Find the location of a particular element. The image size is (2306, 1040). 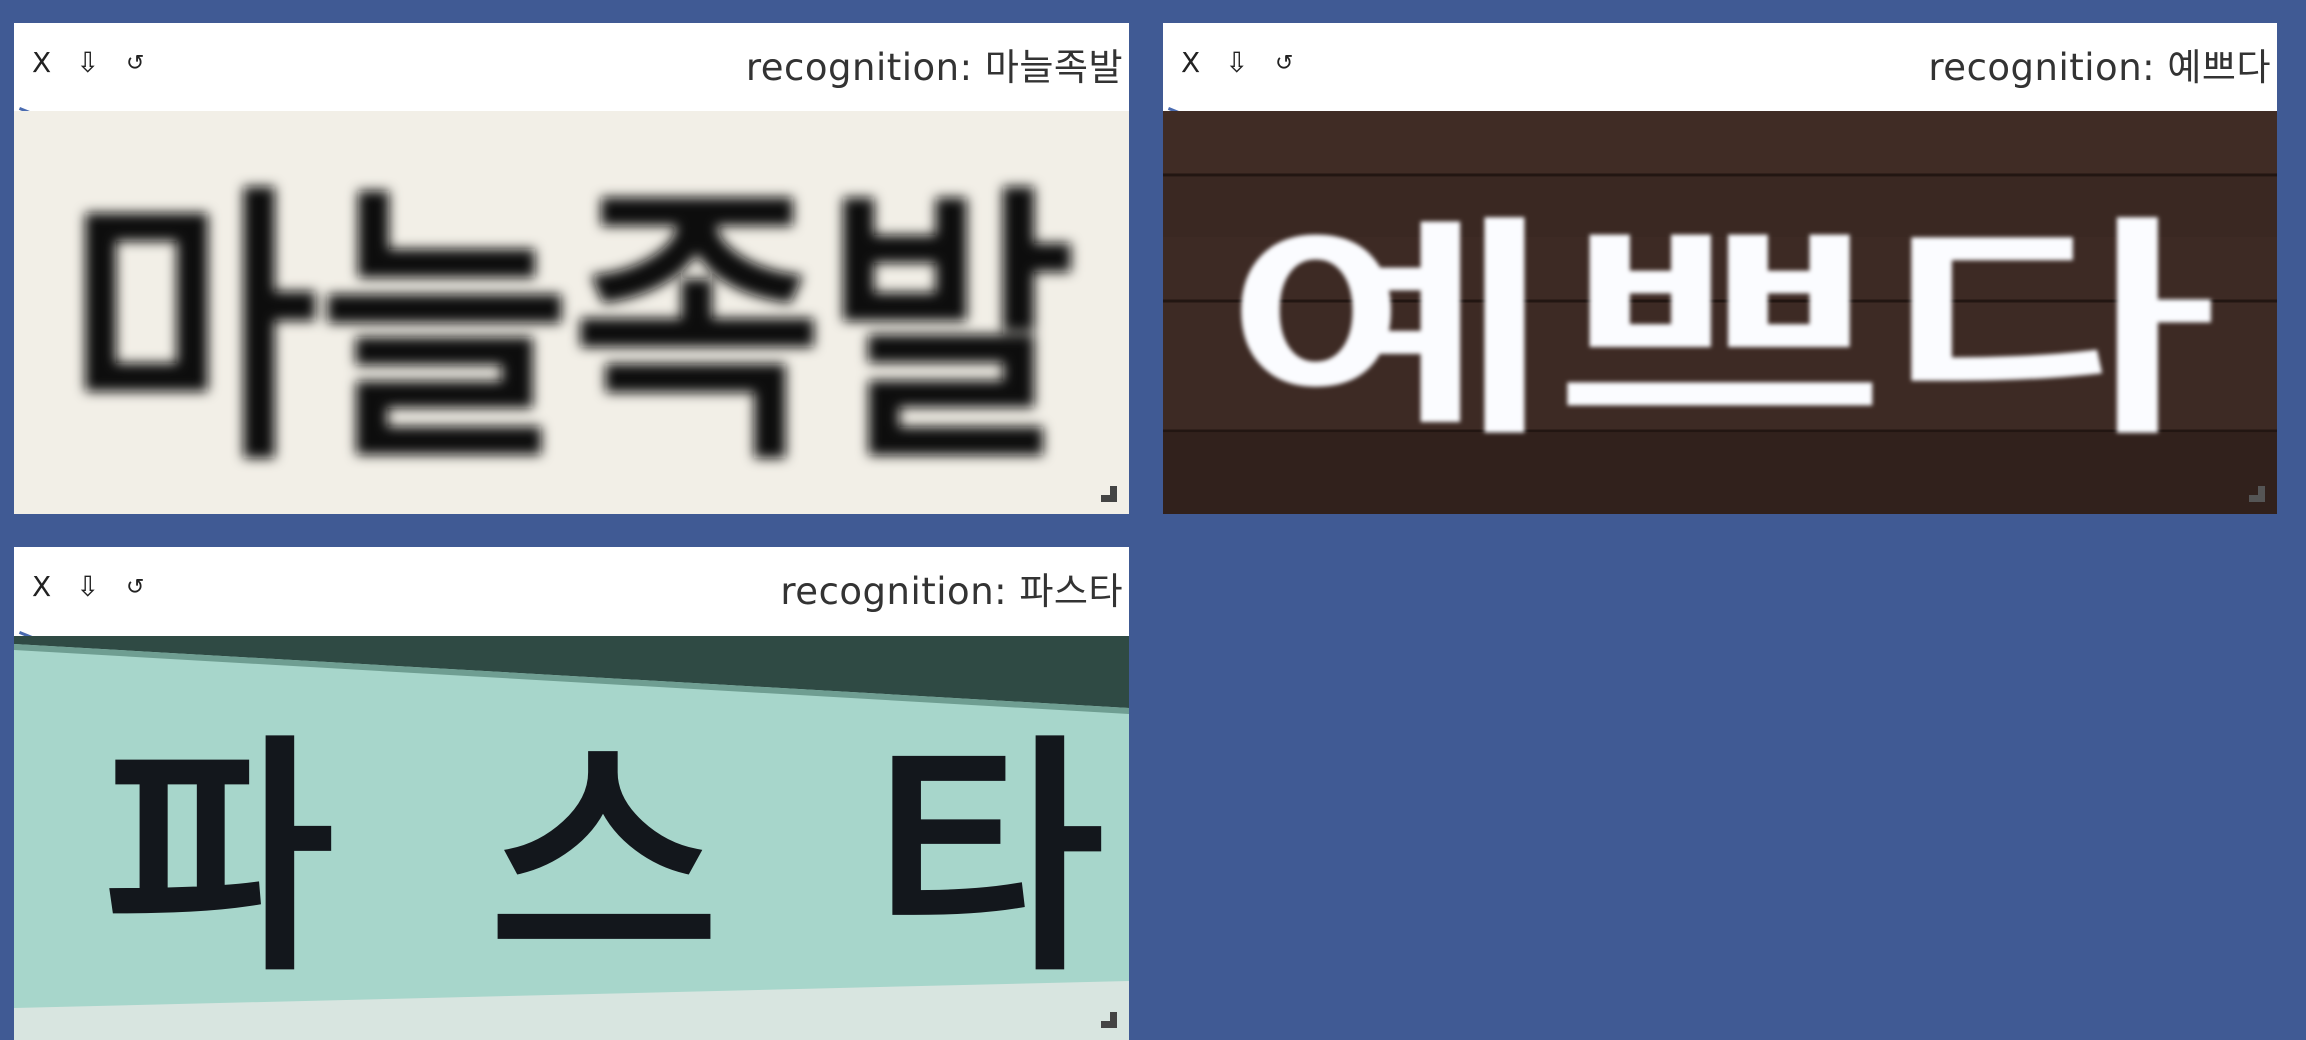

recognition-title: recognition: 마늘족발 is located at coordinates (934, 67).